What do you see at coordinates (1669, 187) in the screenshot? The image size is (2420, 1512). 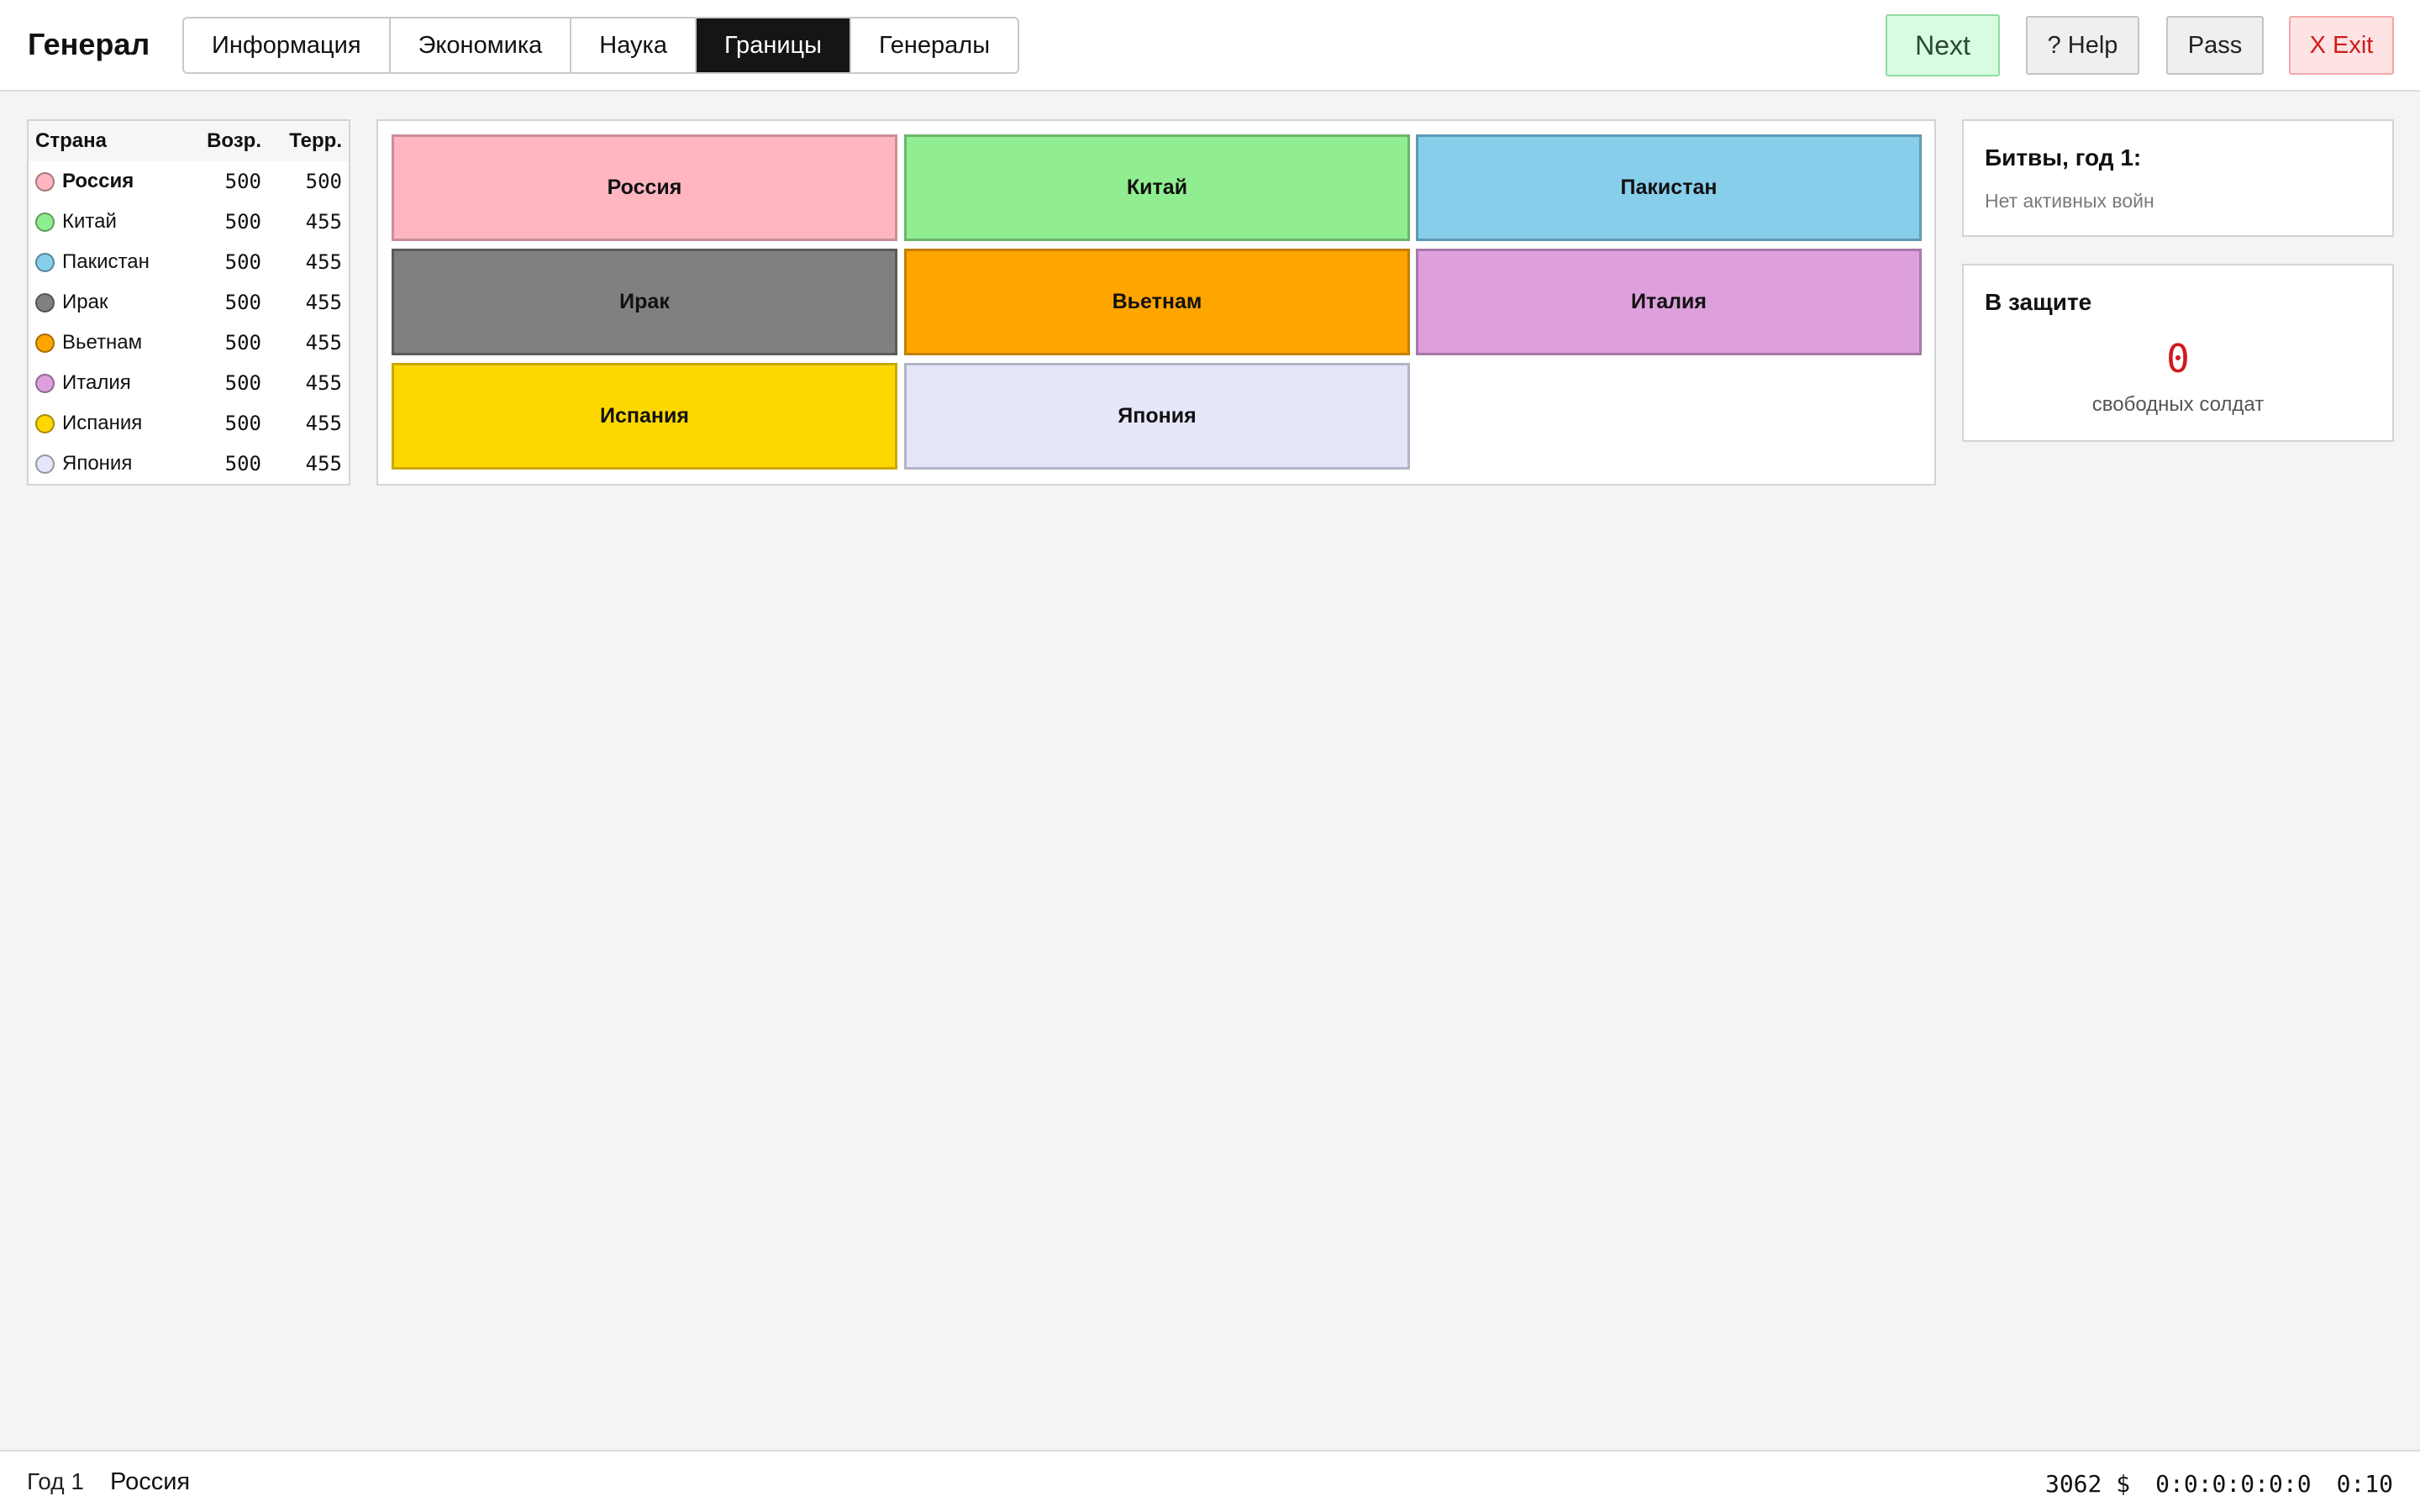 I see `map-tile: Пакистан` at bounding box center [1669, 187].